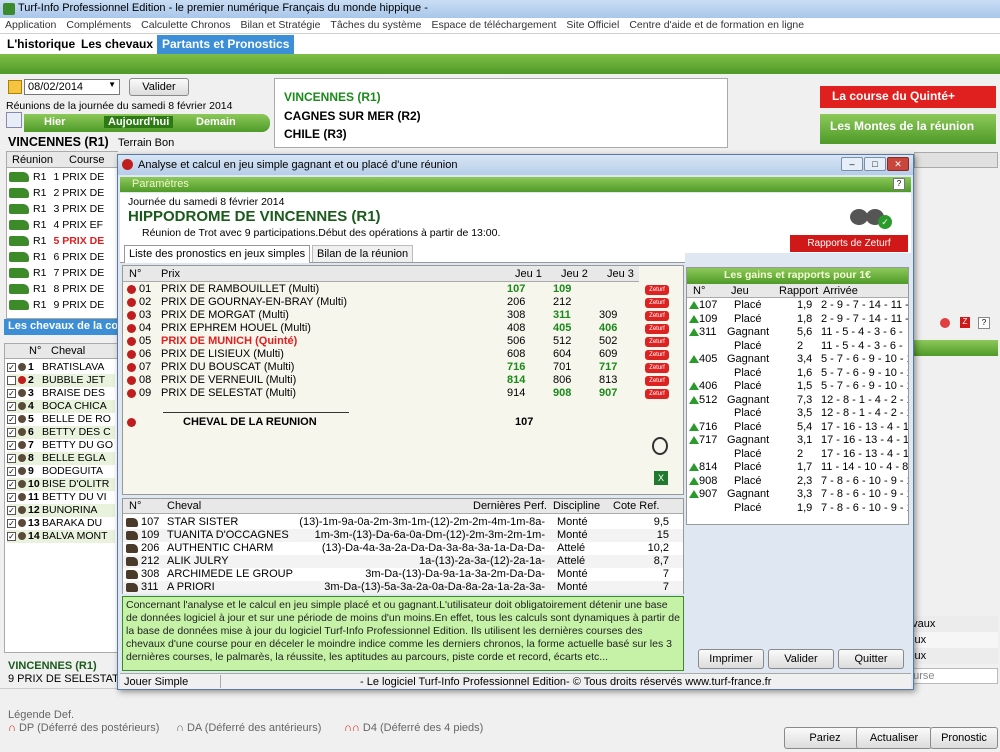  I want to click on gains-row: 311 Gagnant 5,6 11 - 5 - 4 - 3 - 6 -, so click(797, 332).